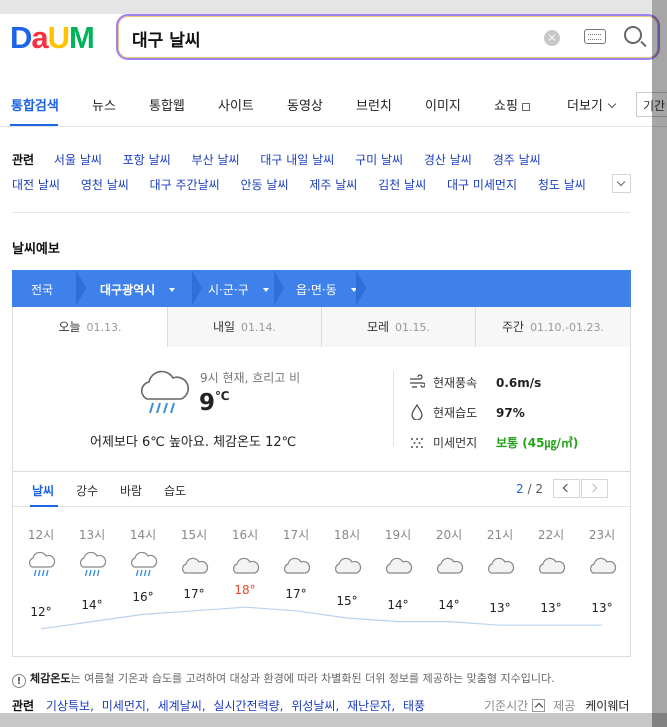  I want to click on related-link: 대구 미세먼지, so click(482, 185).